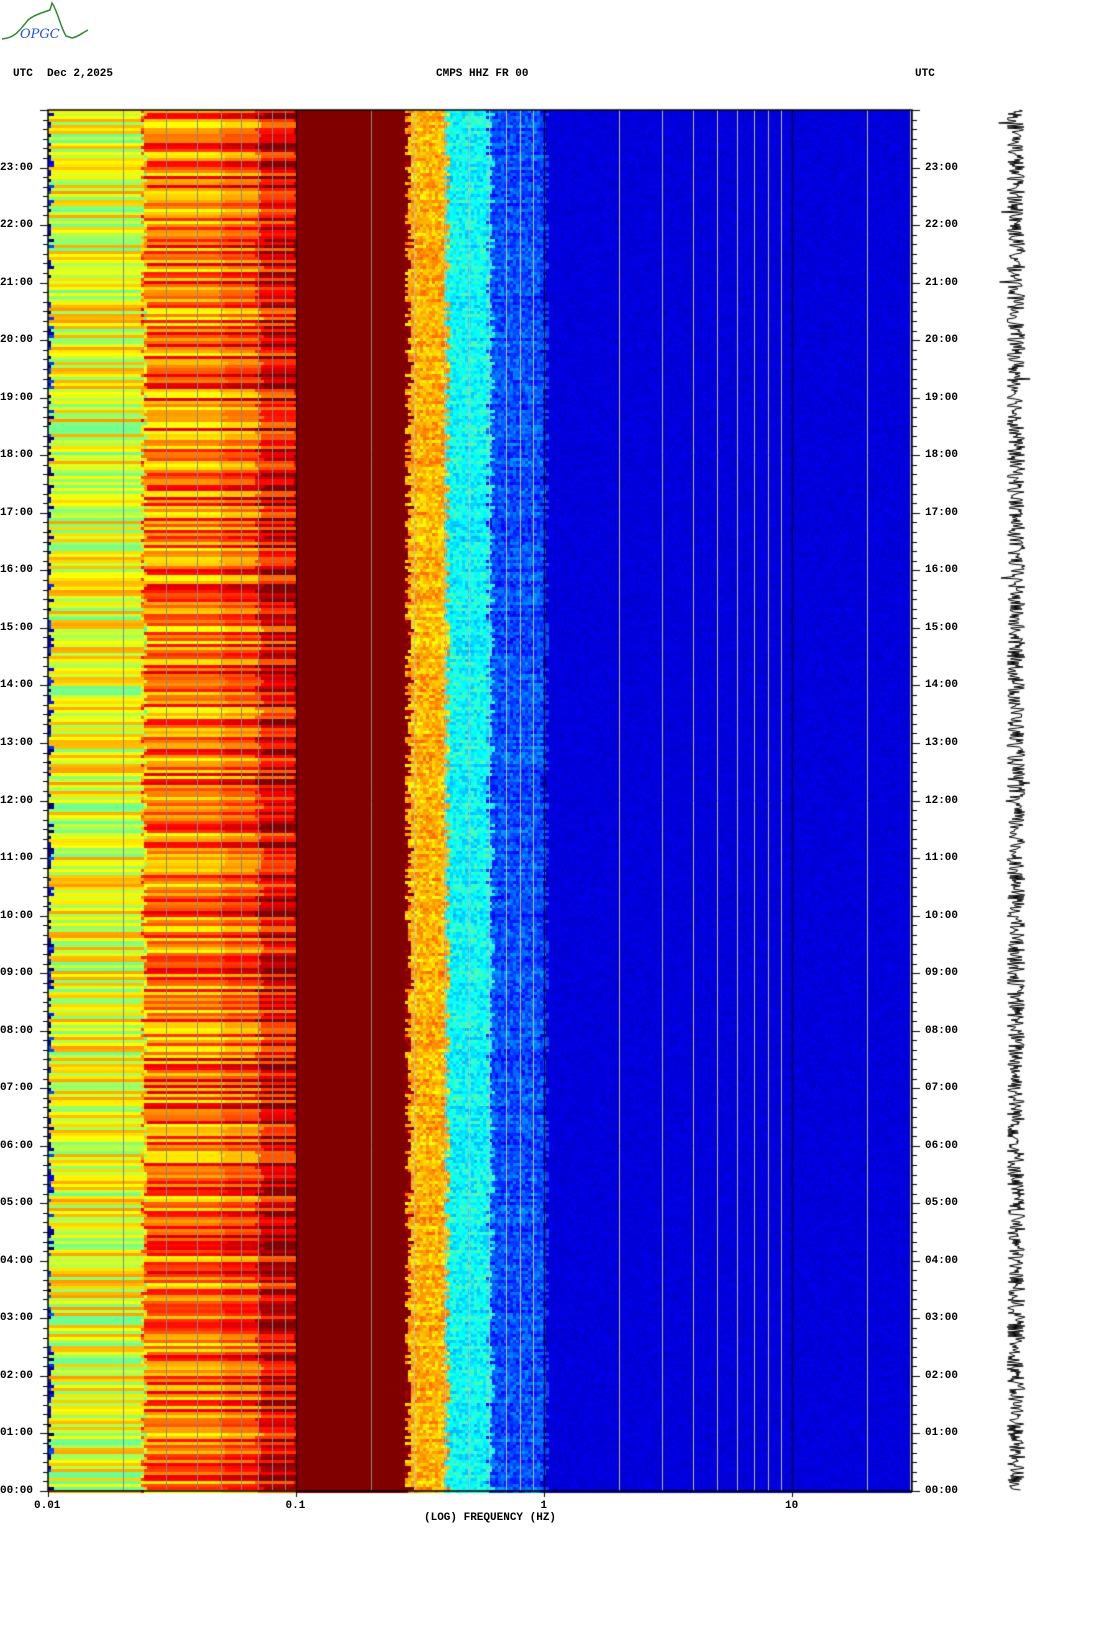 The image size is (1102, 1634). What do you see at coordinates (80, 74) in the screenshot?
I see `date-label: Dec 2,2025` at bounding box center [80, 74].